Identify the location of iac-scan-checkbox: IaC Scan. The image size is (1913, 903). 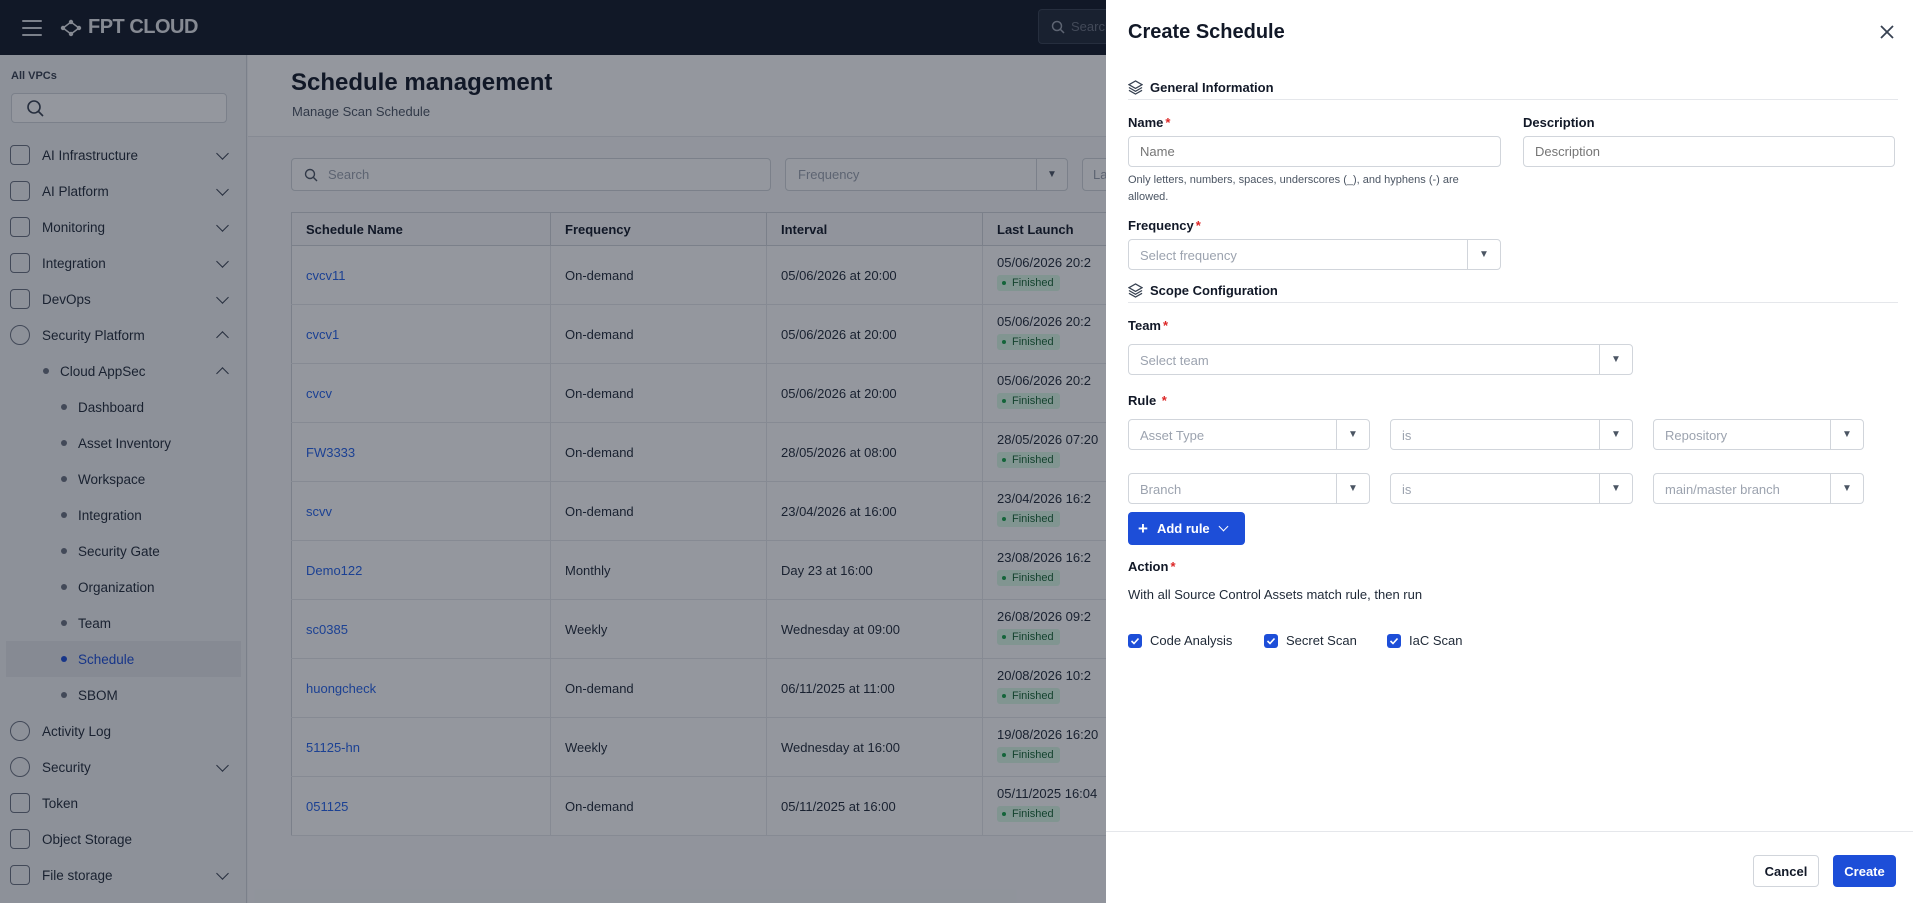
(1424, 640).